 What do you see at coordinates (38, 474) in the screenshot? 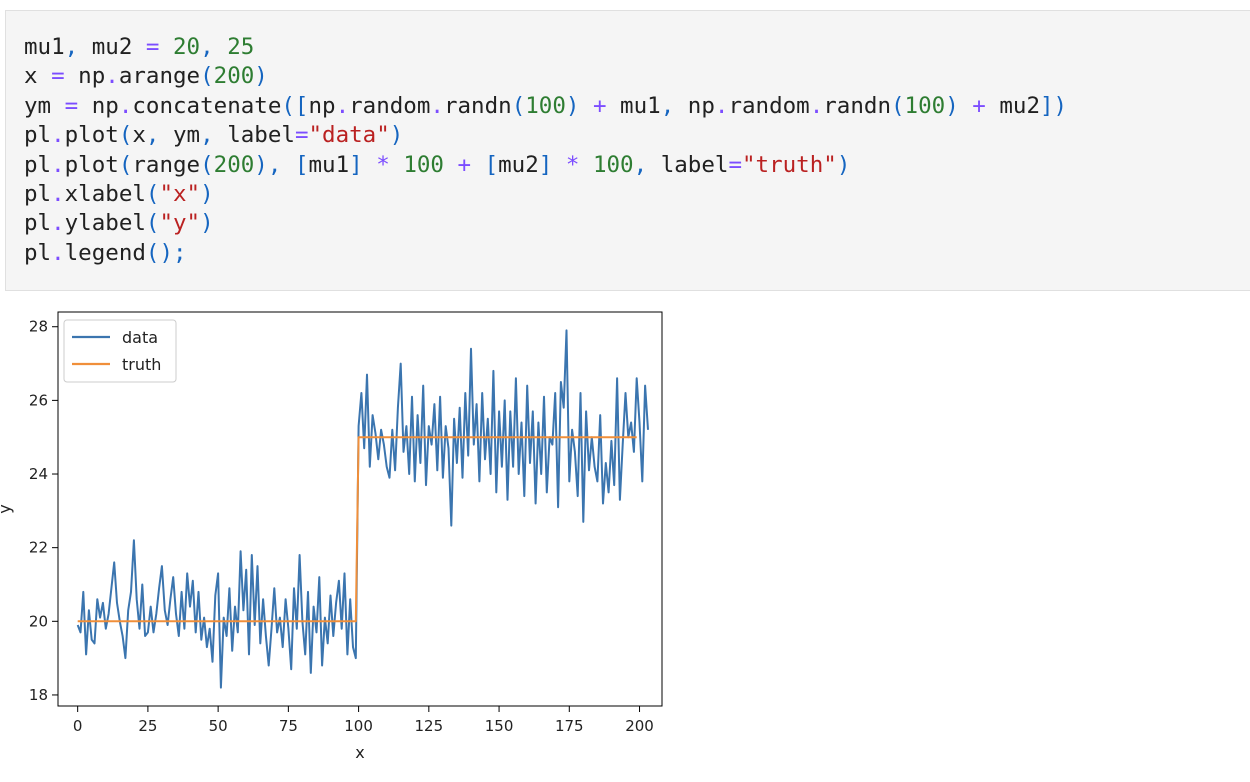
I see `y-tick-label: 24` at bounding box center [38, 474].